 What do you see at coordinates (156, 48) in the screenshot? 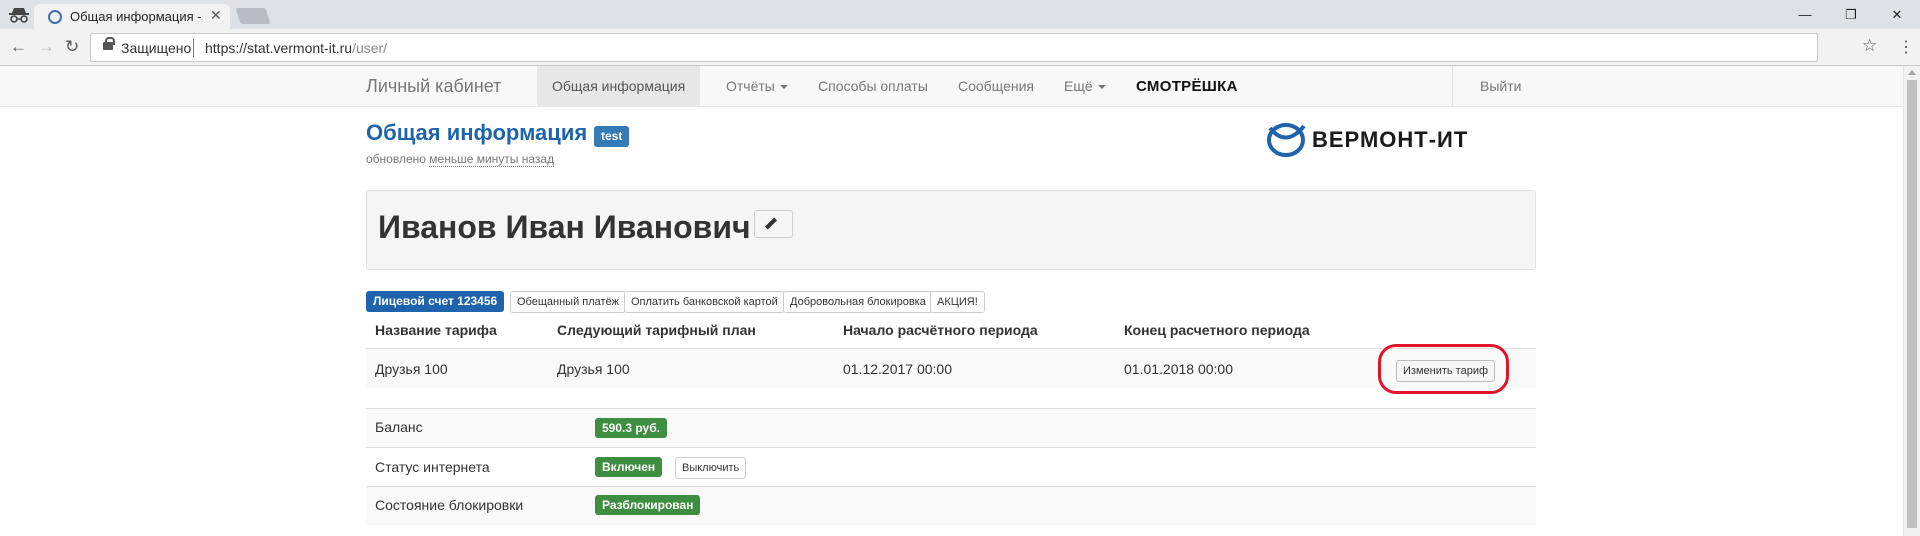
I see `secure-label: Защищено` at bounding box center [156, 48].